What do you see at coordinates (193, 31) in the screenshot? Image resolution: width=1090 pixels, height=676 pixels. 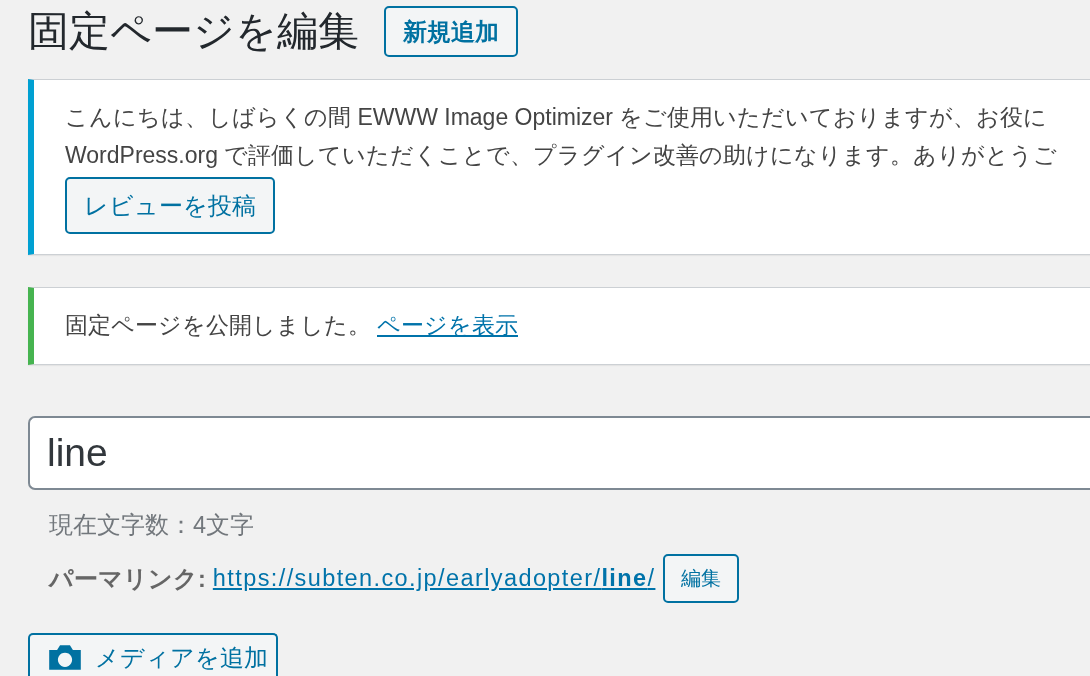 I see `page-title: 固定ページを編集` at bounding box center [193, 31].